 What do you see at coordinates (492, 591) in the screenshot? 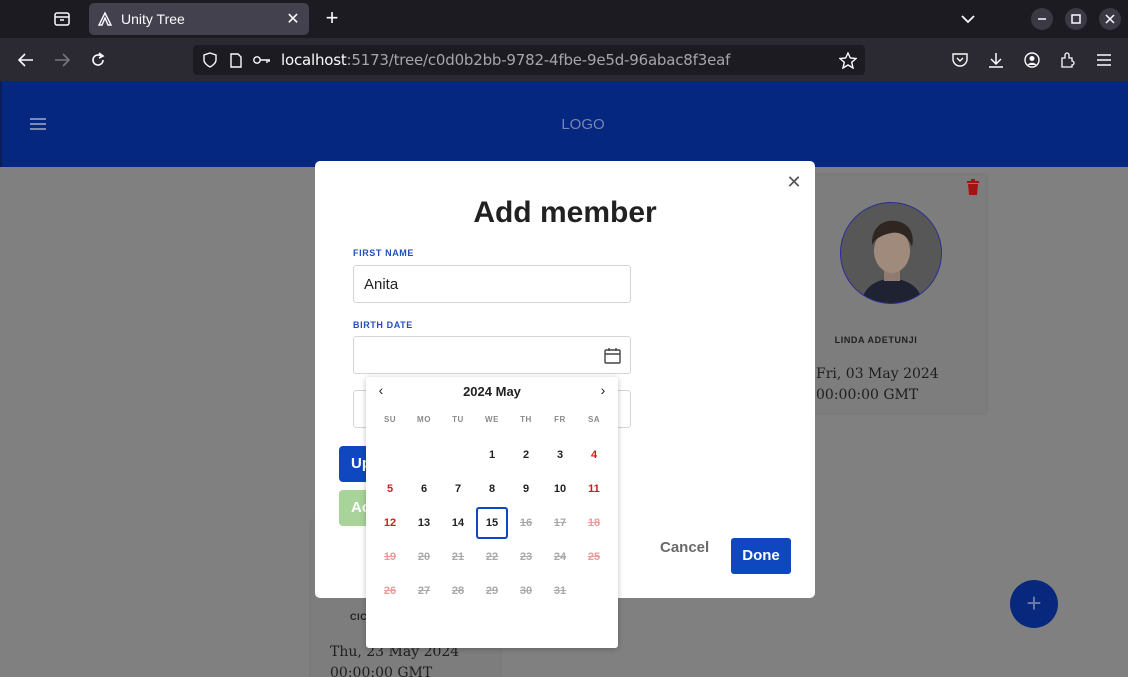
I see `calendar-day: 29` at bounding box center [492, 591].